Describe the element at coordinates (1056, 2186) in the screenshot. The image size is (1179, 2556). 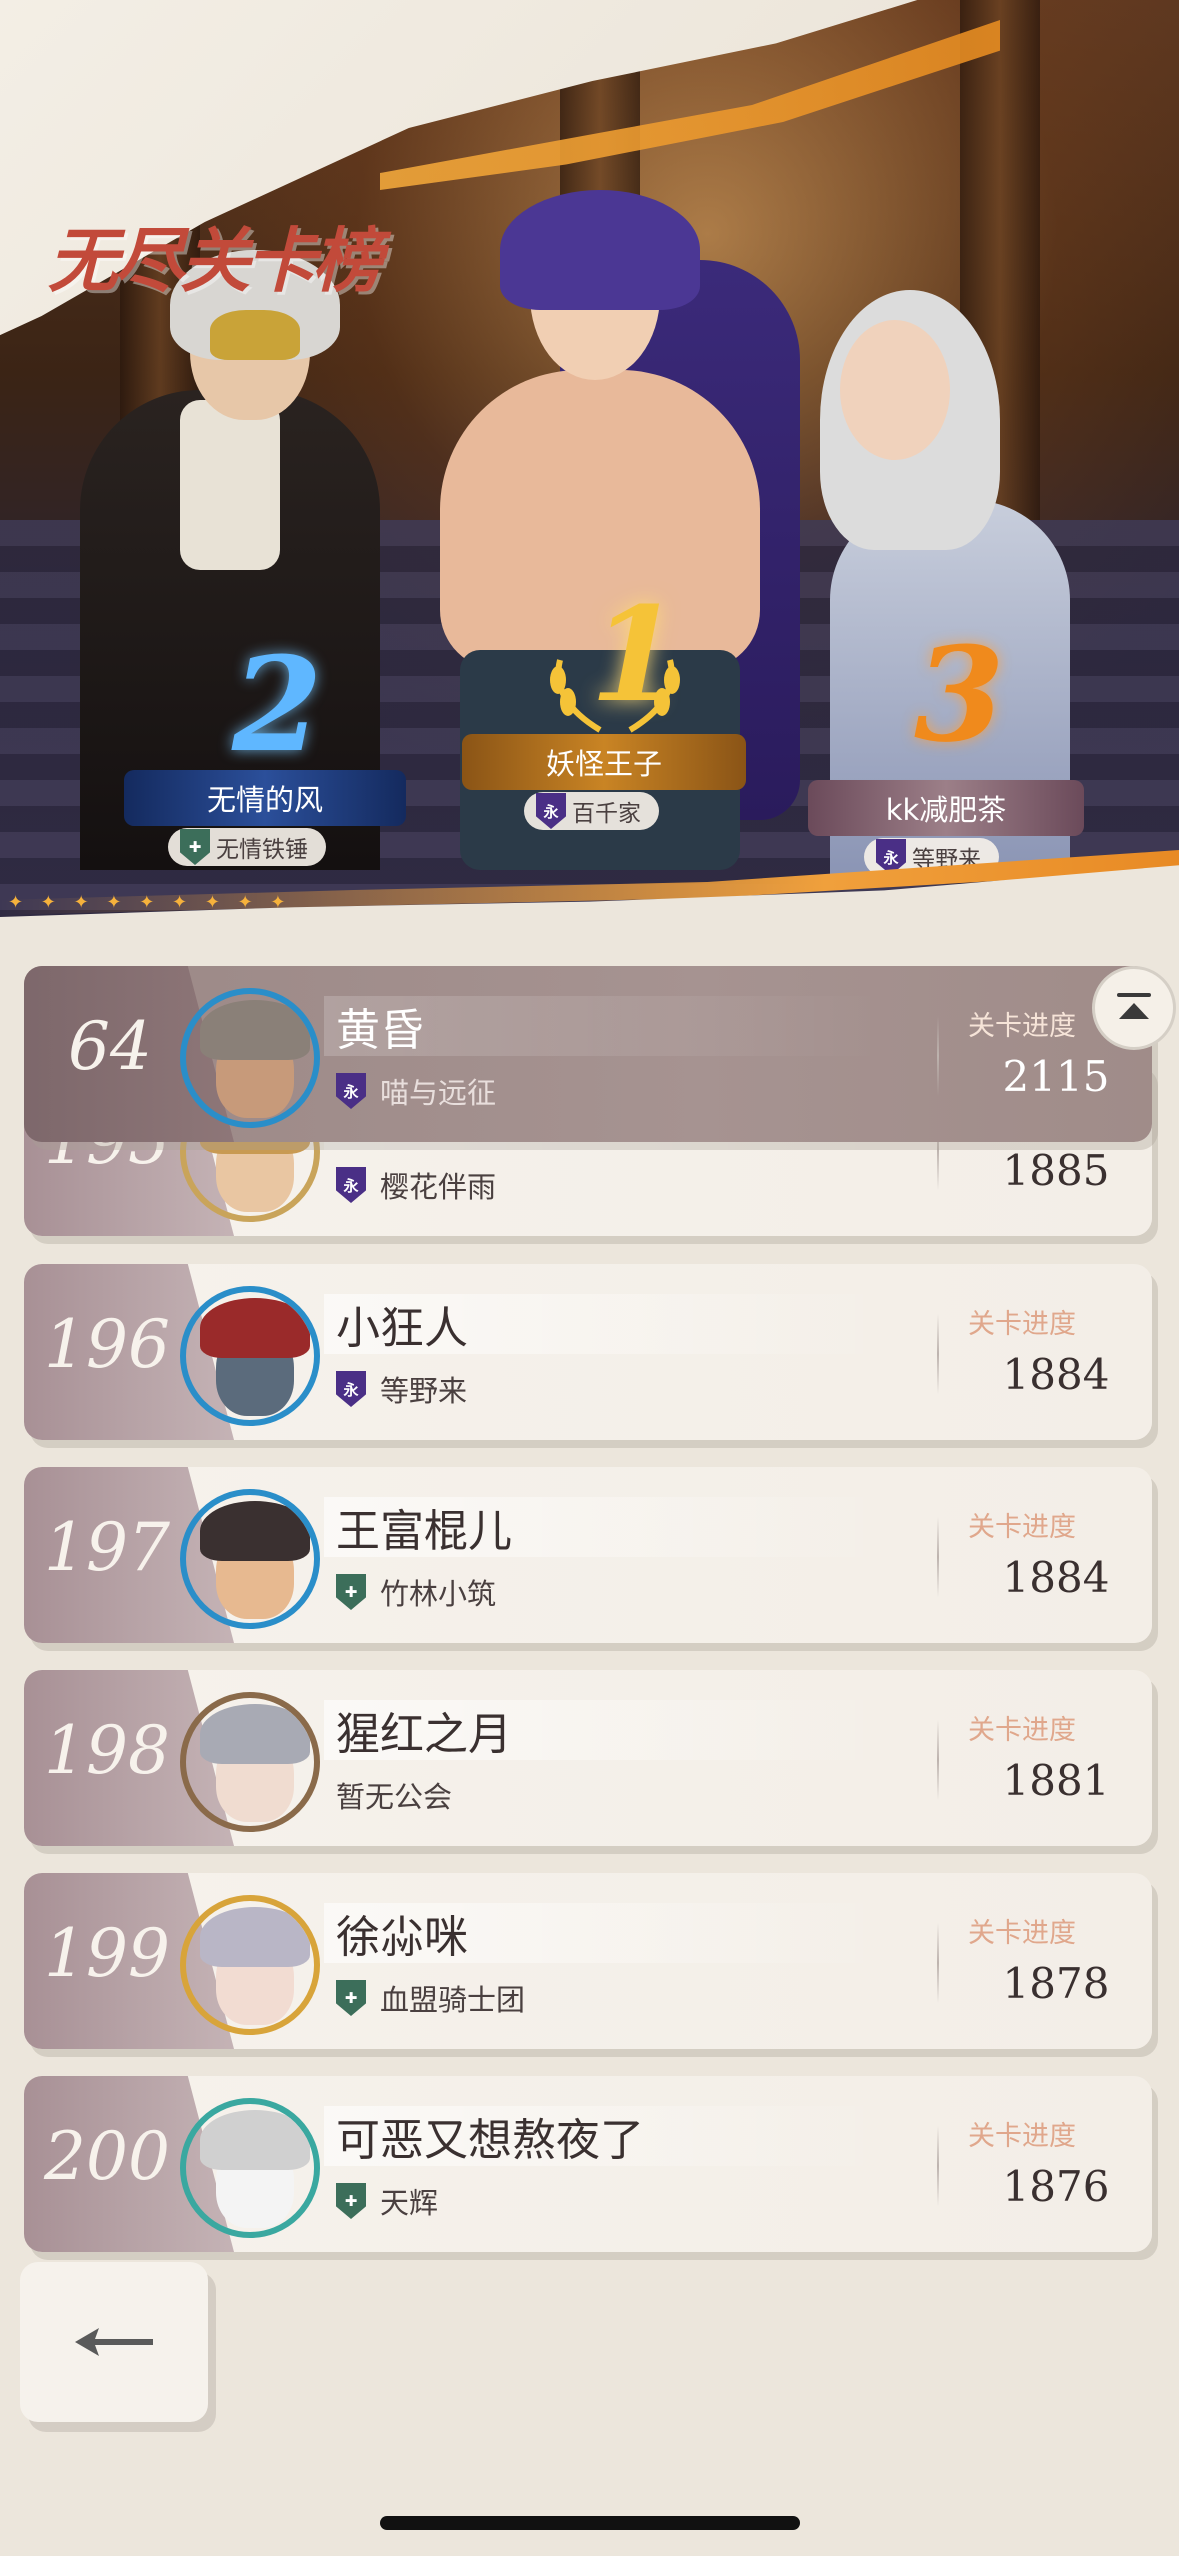
I see `progress-value: 1876` at that location.